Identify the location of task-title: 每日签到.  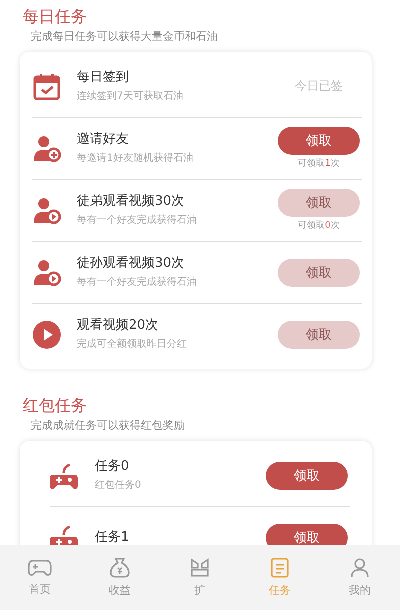
(103, 77).